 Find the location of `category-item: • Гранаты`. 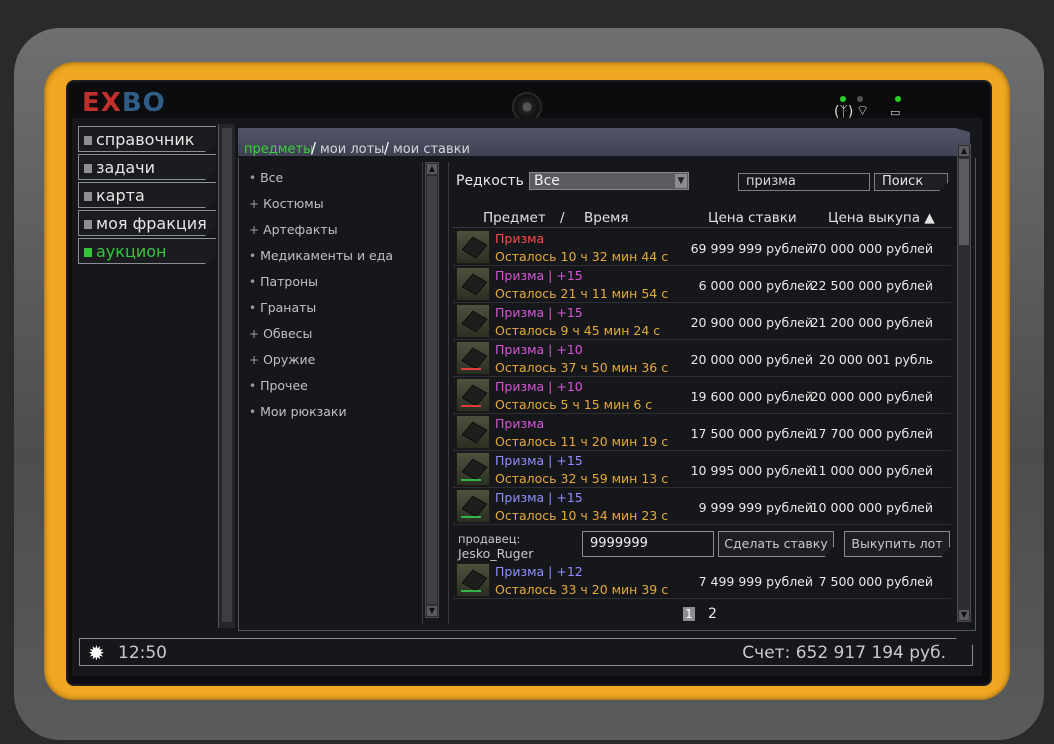

category-item: • Гранаты is located at coordinates (282, 307).